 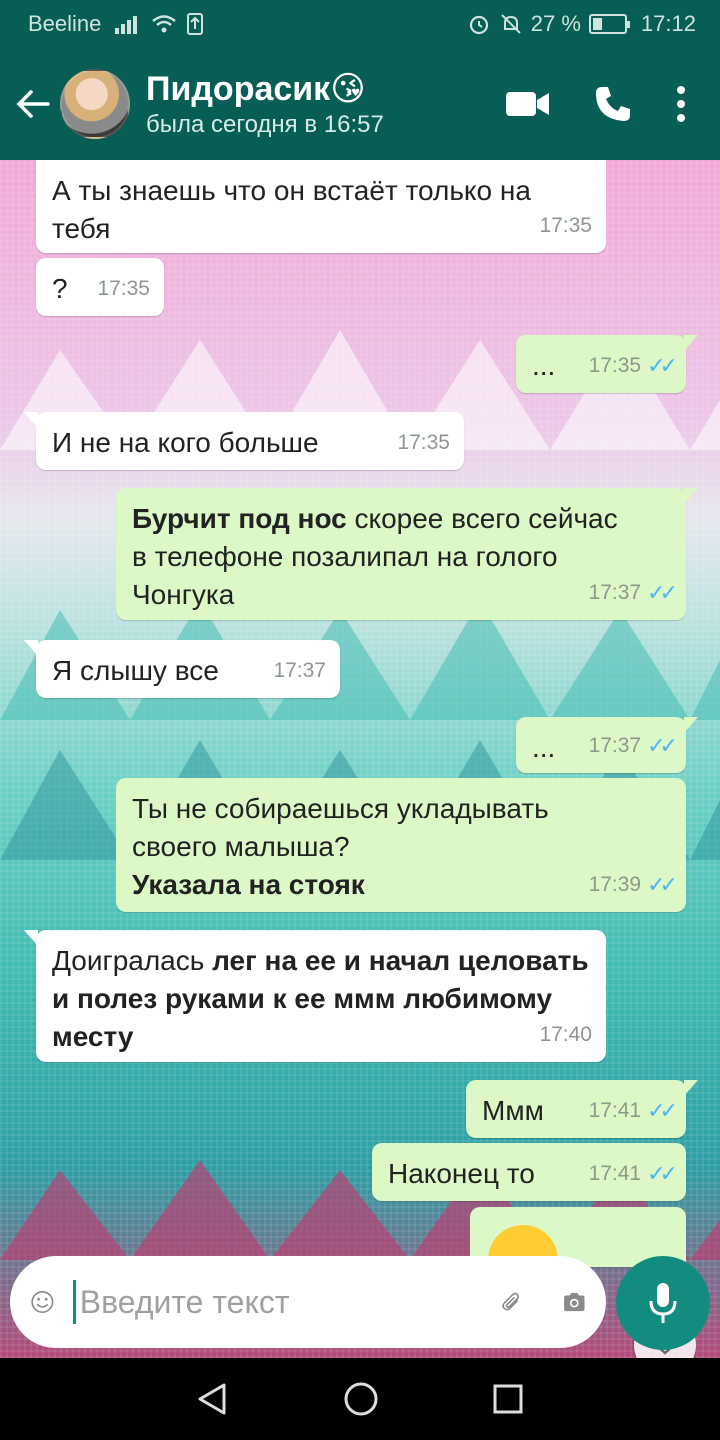 I want to click on message-text: Наконец то, so click(x=461, y=1173).